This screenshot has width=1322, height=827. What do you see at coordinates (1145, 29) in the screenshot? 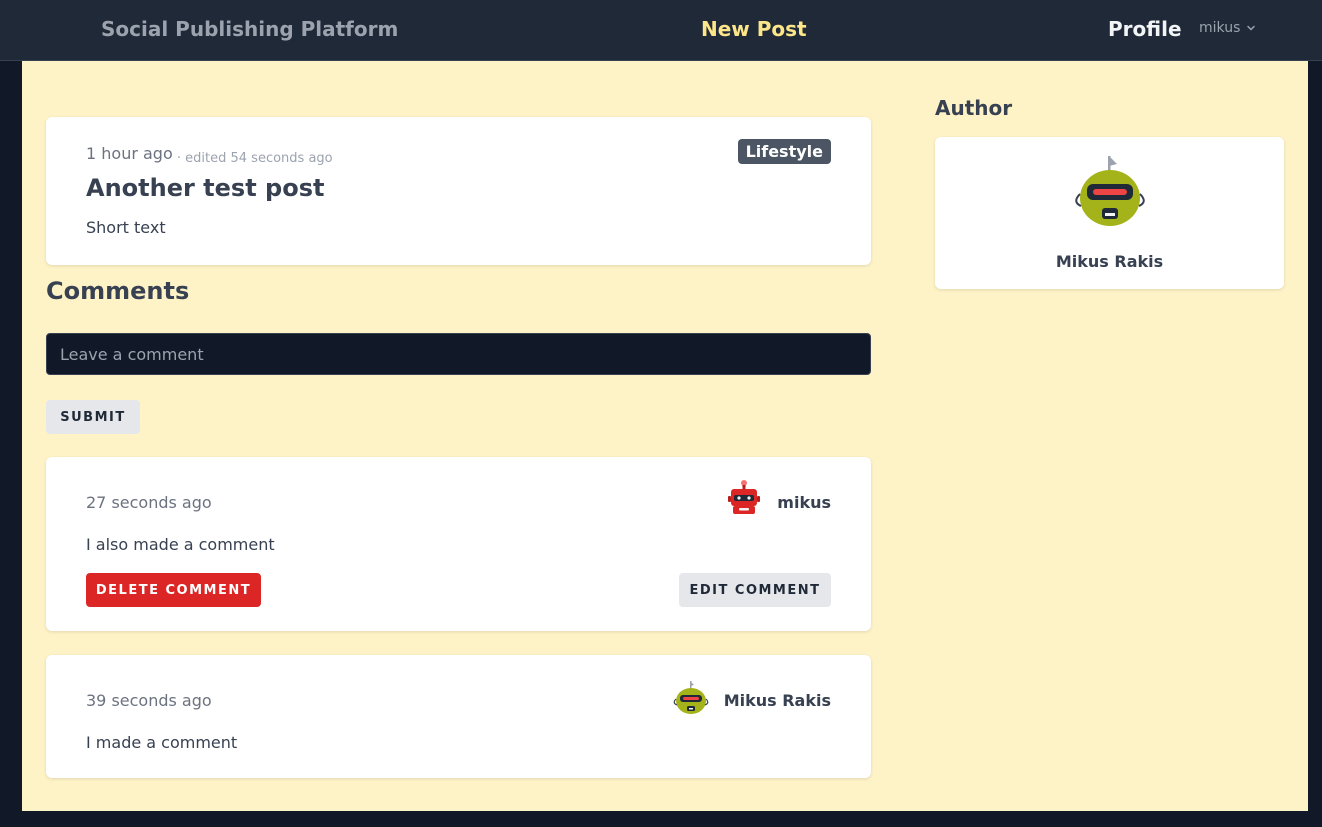
I see `profile-link: Profile` at bounding box center [1145, 29].